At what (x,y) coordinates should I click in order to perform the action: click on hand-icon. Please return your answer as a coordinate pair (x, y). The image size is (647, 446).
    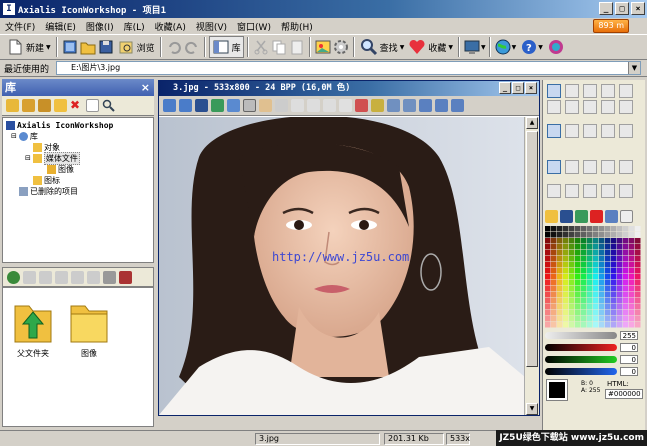
    Looking at the image, I should click on (265, 105).